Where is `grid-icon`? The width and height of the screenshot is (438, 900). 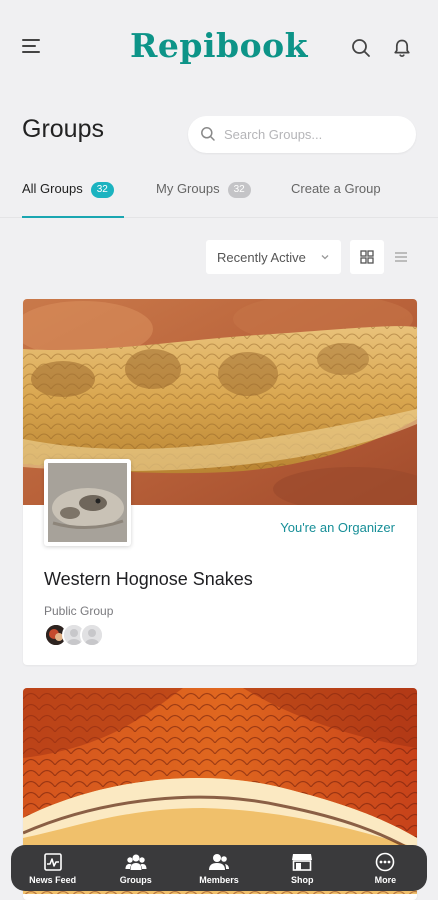 grid-icon is located at coordinates (367, 257).